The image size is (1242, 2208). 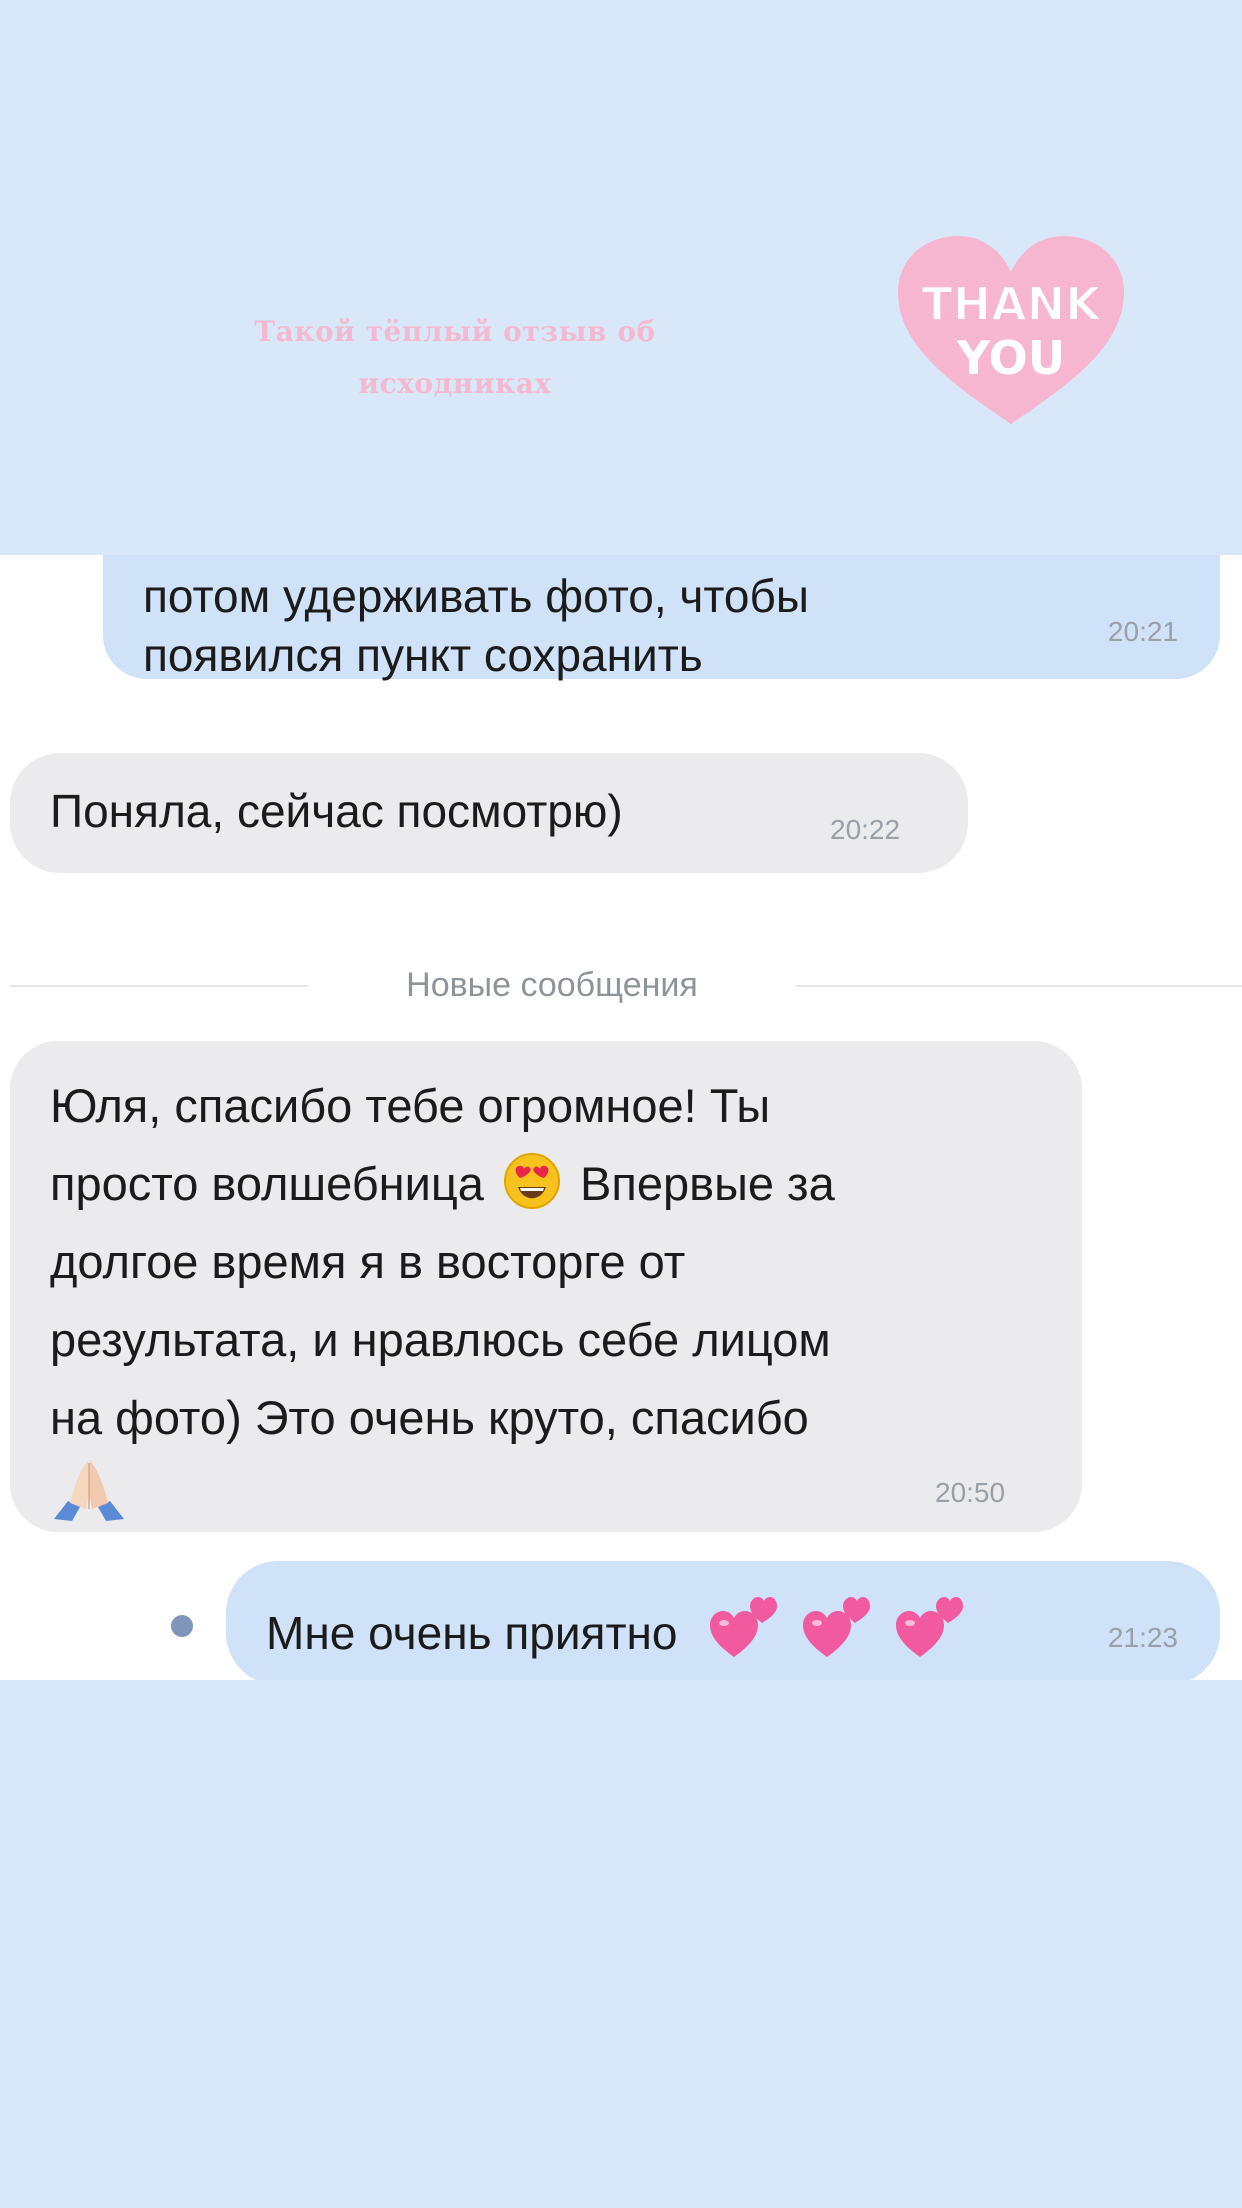 I want to click on sticker-text-thank: THANK, so click(x=1012, y=304).